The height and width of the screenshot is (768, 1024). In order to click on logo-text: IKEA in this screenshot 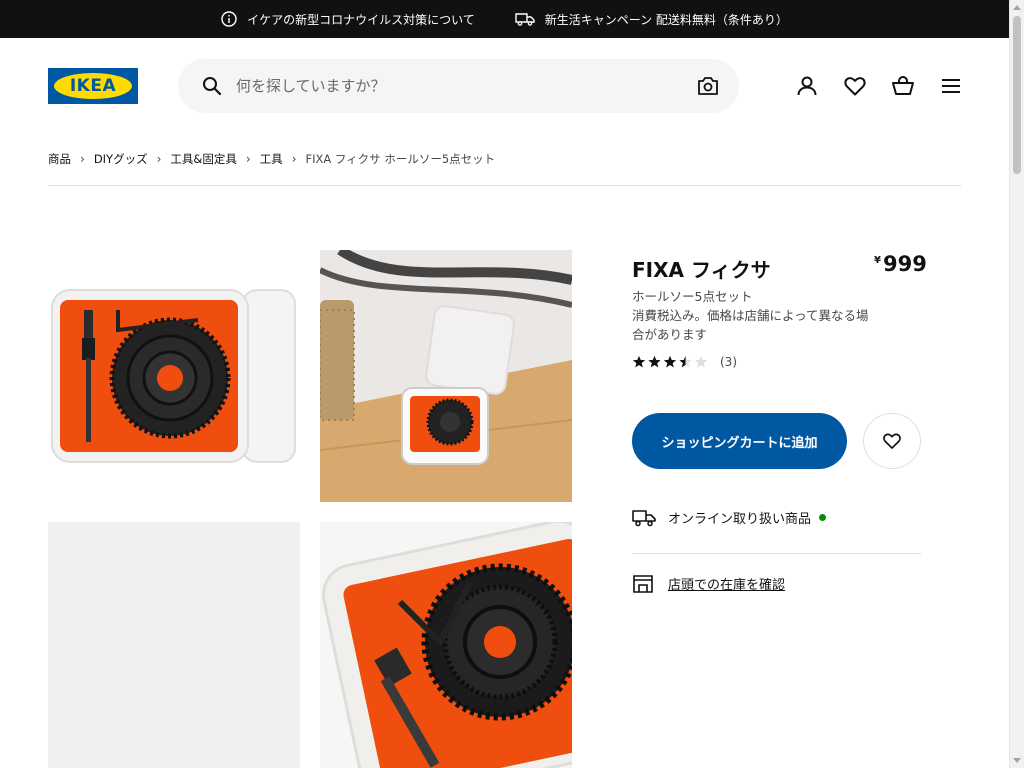, I will do `click(93, 86)`.